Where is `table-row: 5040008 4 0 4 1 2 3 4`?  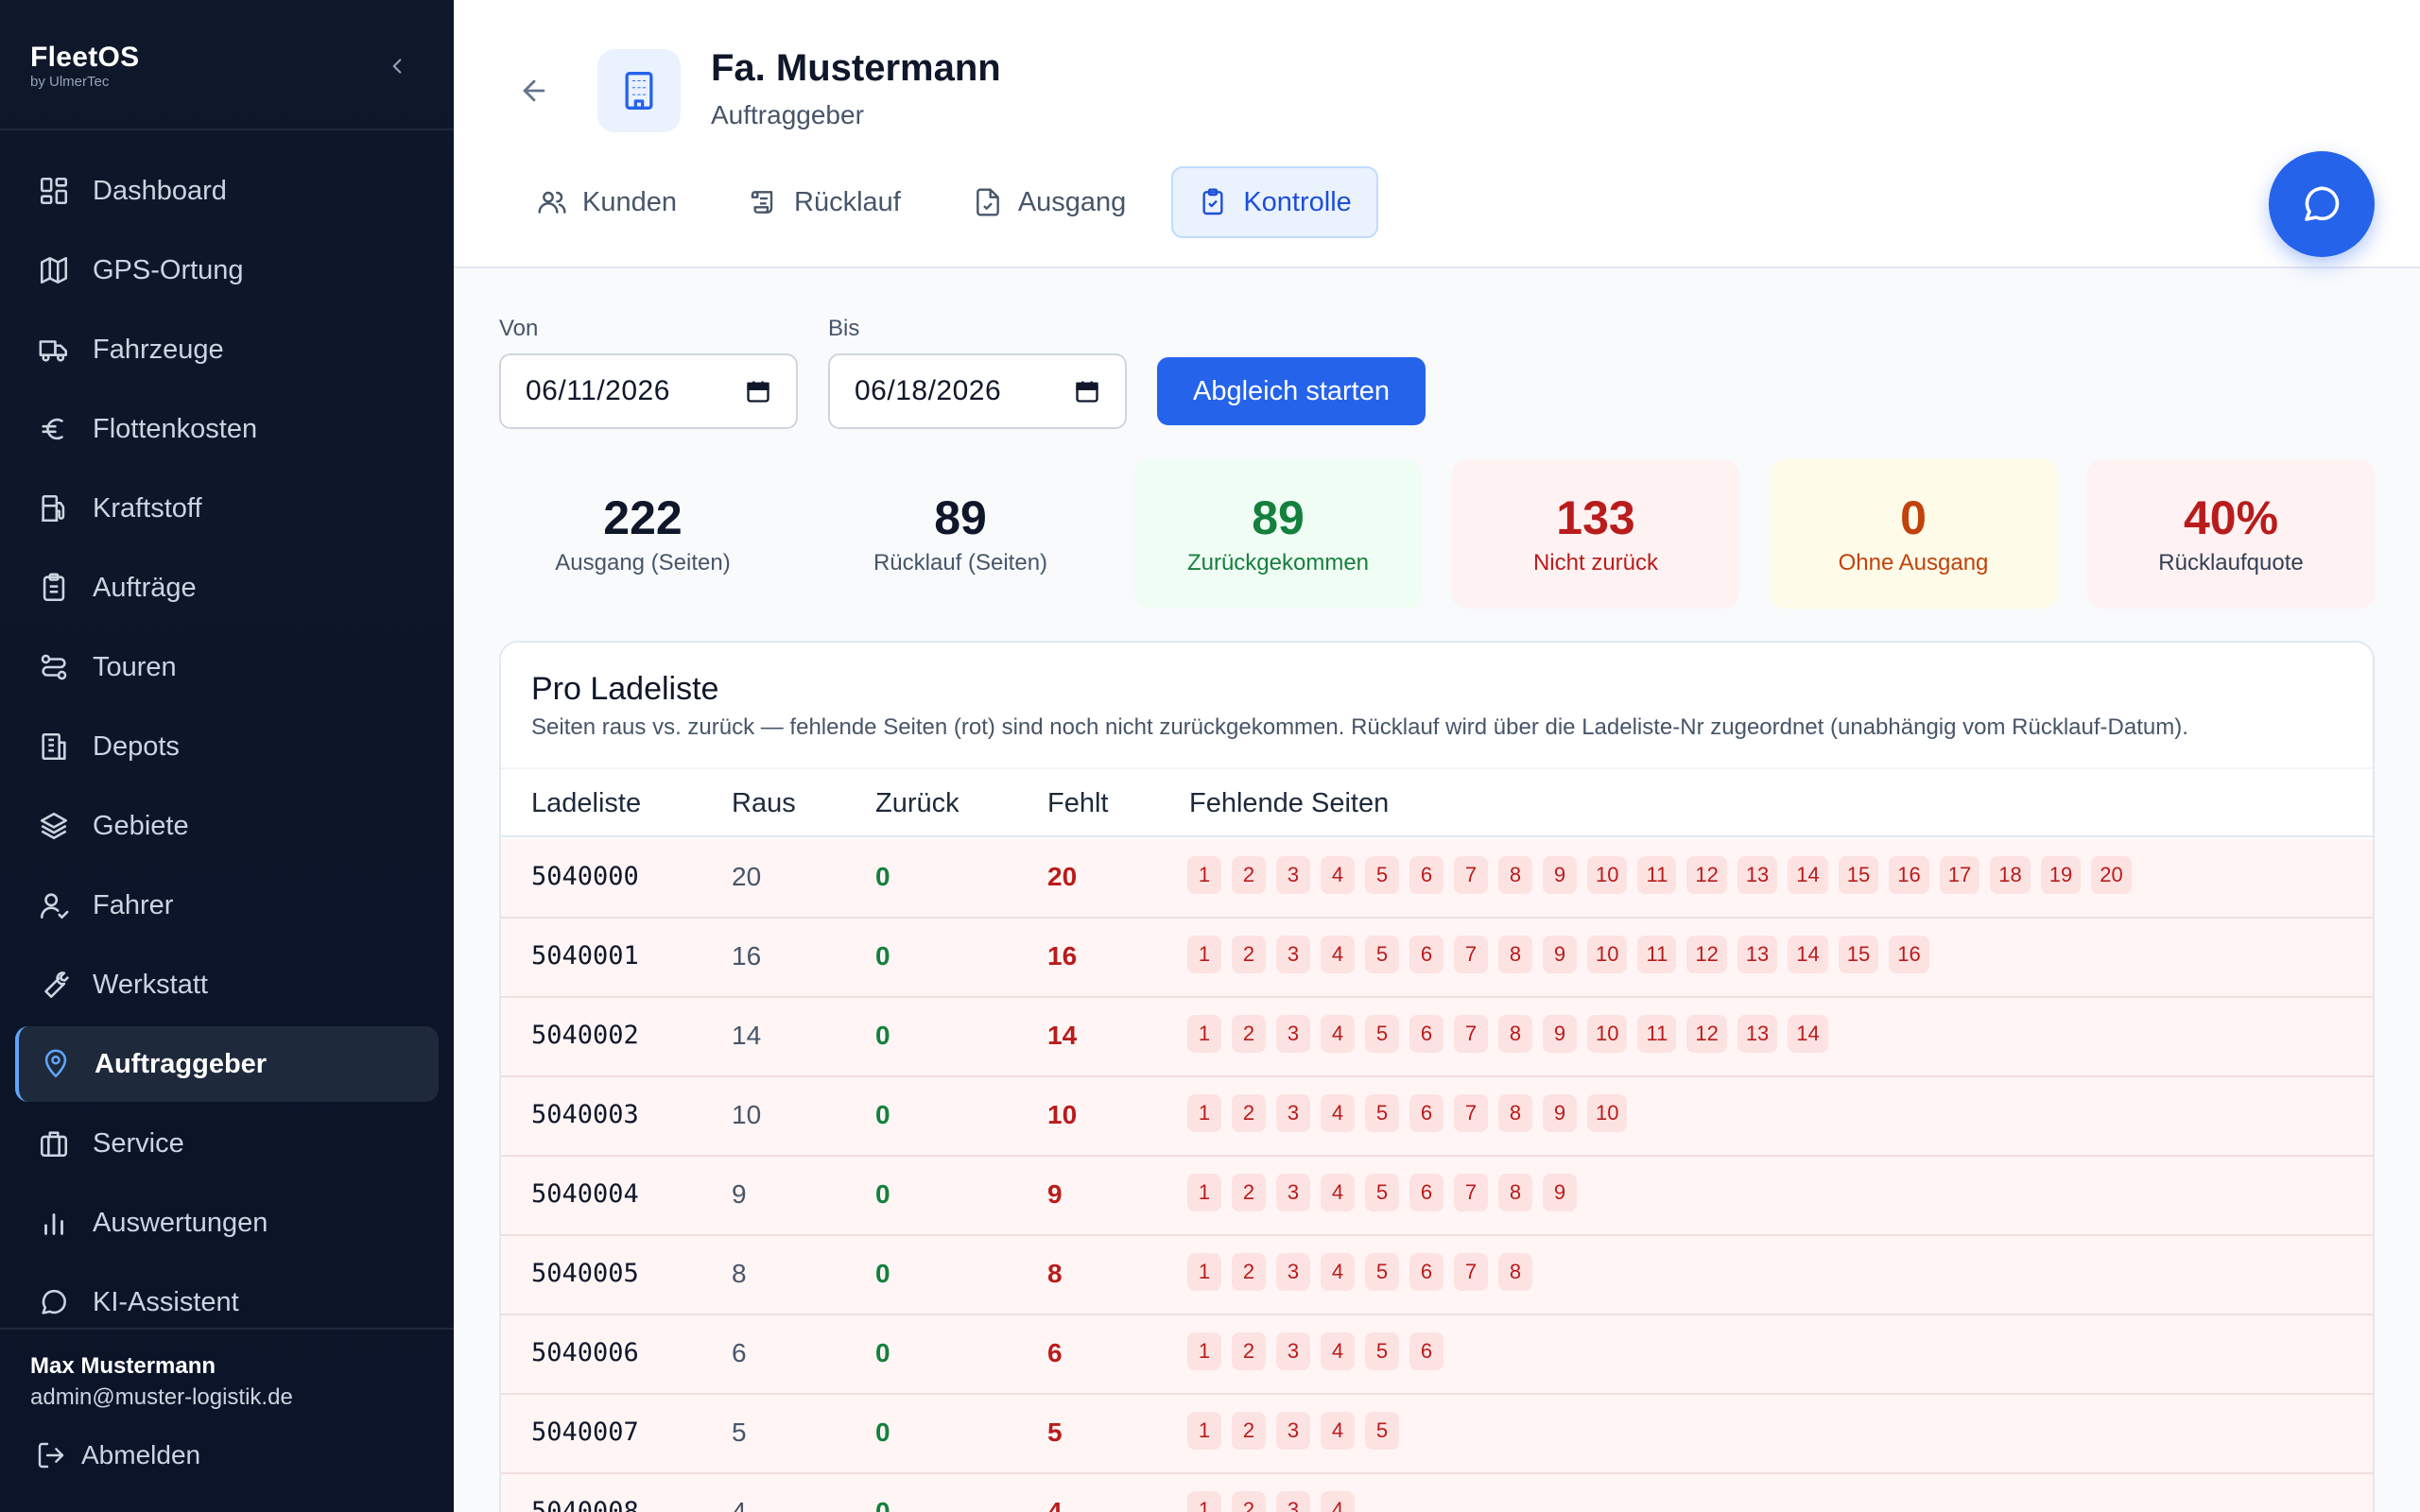
table-row: 5040008 4 0 4 1 2 3 4 is located at coordinates (1437, 1493).